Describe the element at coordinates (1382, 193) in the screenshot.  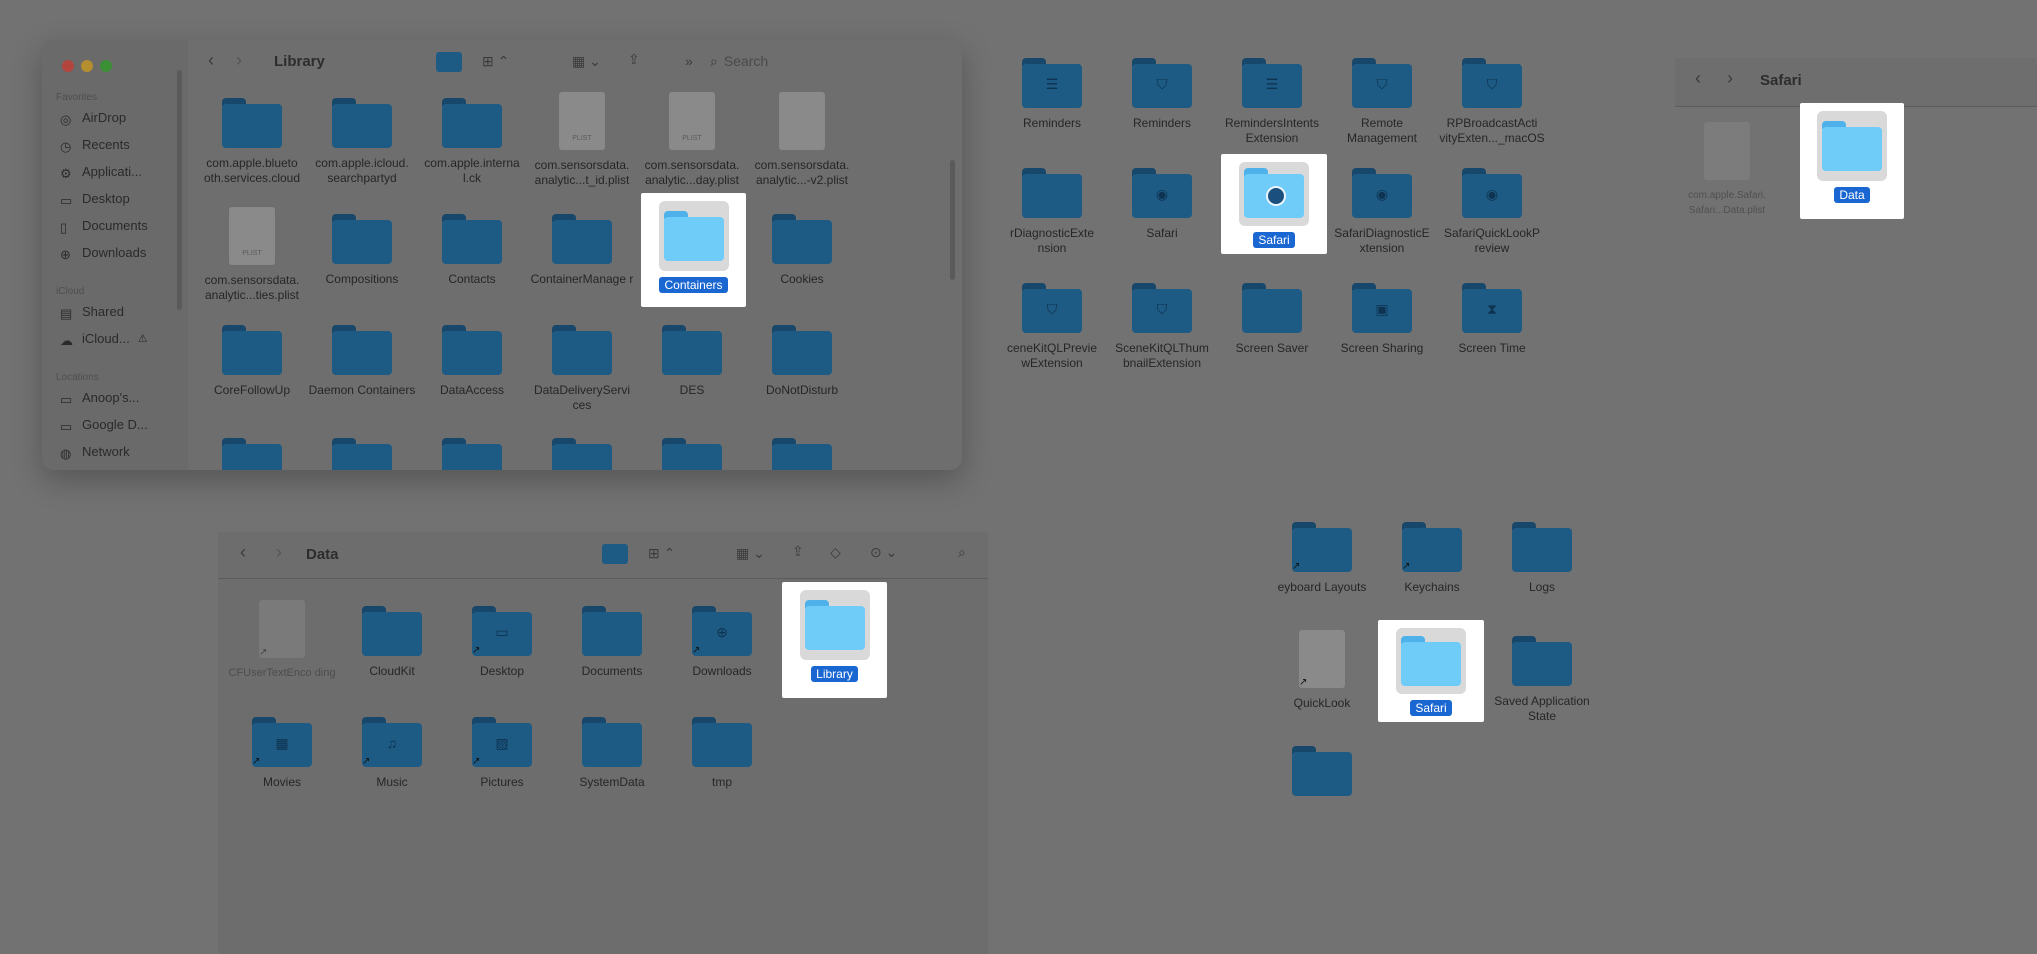
I see `safari-folder-icon: ◉` at that location.